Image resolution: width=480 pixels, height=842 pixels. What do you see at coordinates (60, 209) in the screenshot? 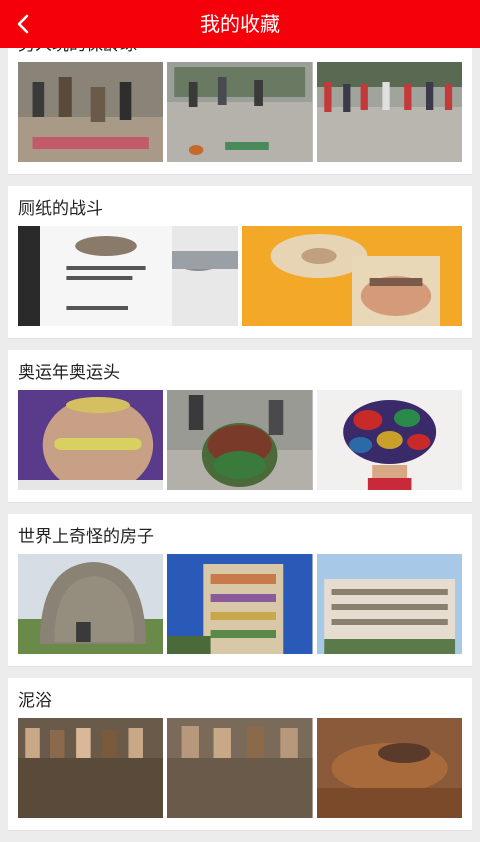
I see `collection-title: 厕纸的战斗` at bounding box center [60, 209].